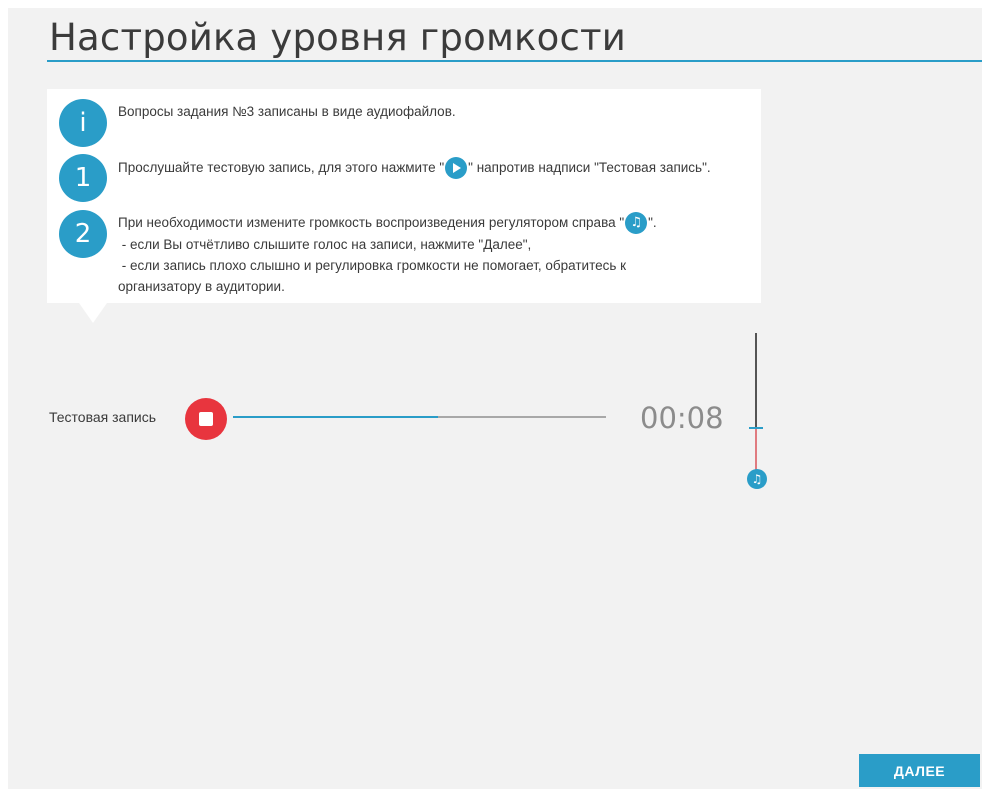  What do you see at coordinates (682, 418) in the screenshot?
I see `playback-time: 00:08` at bounding box center [682, 418].